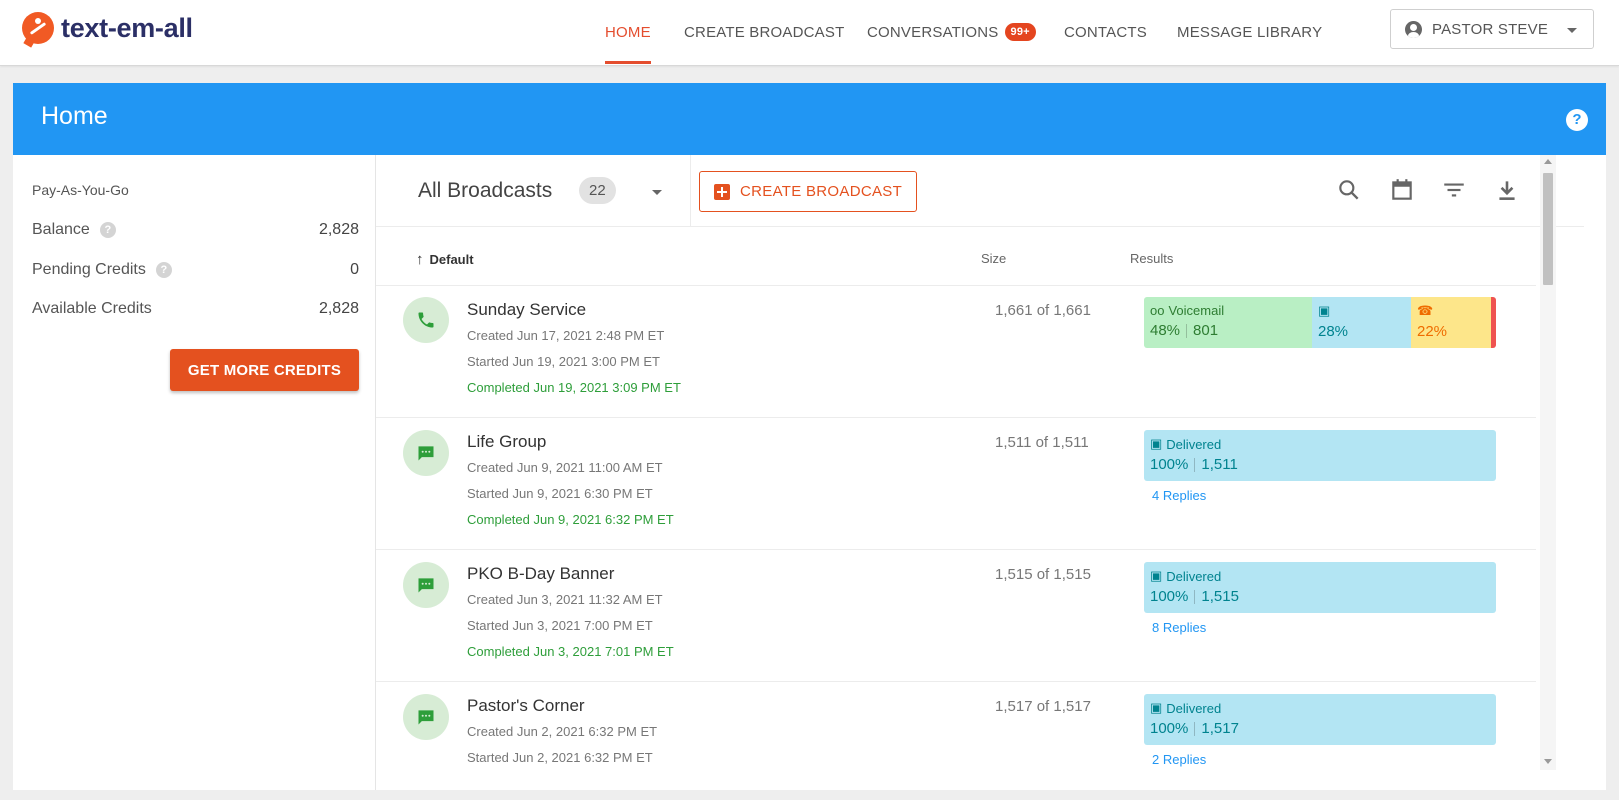 Image resolution: width=1619 pixels, height=800 pixels. What do you see at coordinates (61, 229) in the screenshot?
I see `balance-label: Balance` at bounding box center [61, 229].